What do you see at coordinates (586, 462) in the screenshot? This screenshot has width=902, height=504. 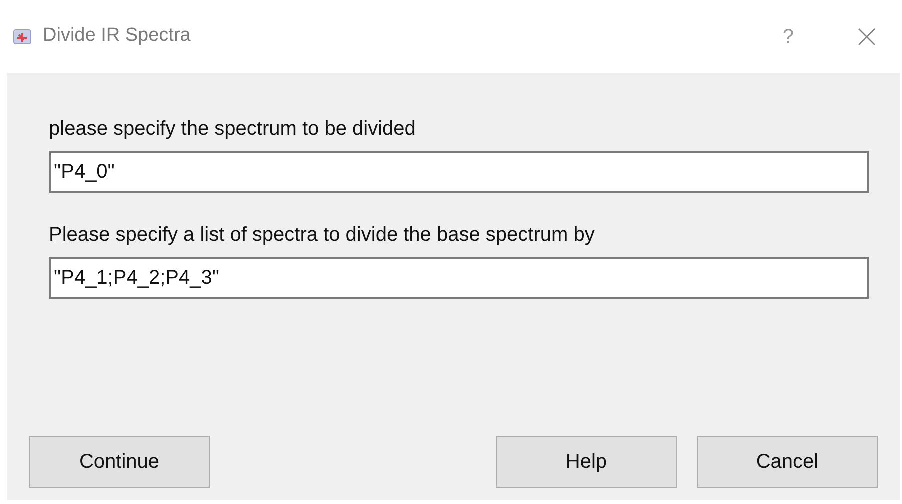 I see `dialog-button: Help` at bounding box center [586, 462].